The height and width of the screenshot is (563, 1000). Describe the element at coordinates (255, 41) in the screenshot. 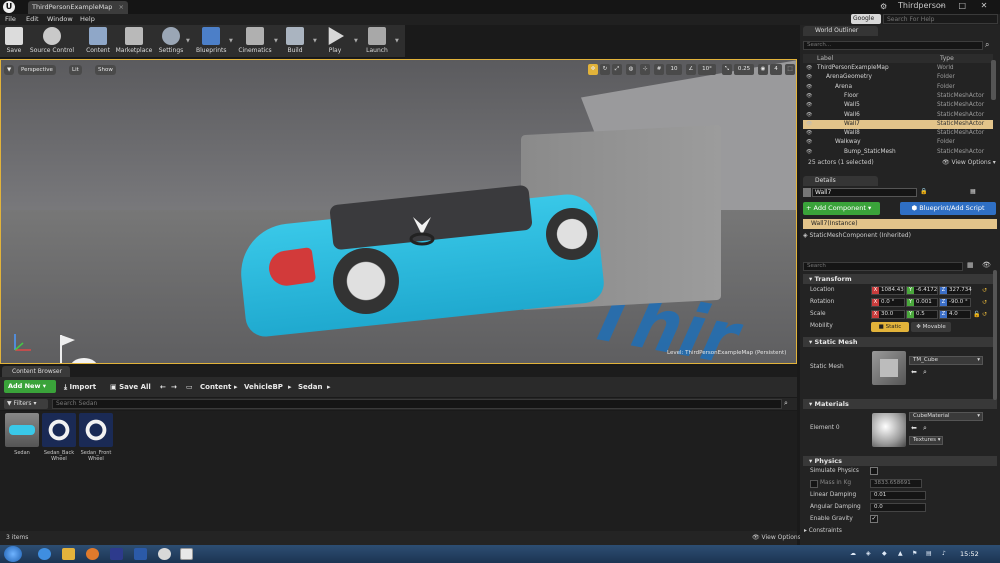

I see `cinematics-button: Cinematics` at that location.